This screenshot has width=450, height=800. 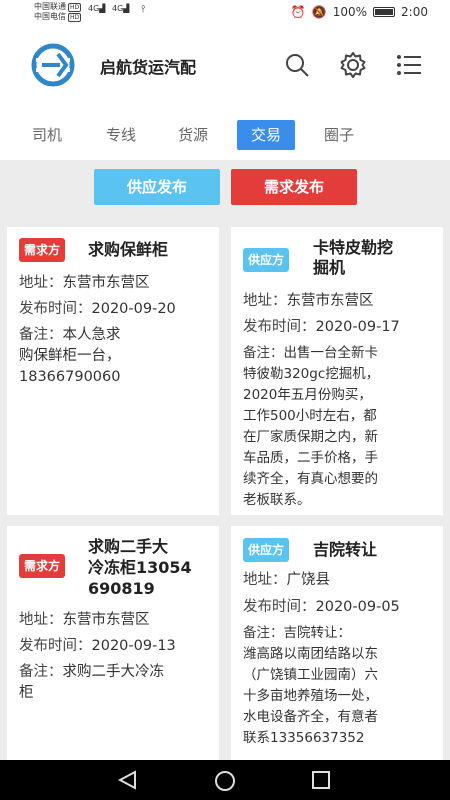 I want to click on app-header: 启航货运汽配, so click(x=225, y=65).